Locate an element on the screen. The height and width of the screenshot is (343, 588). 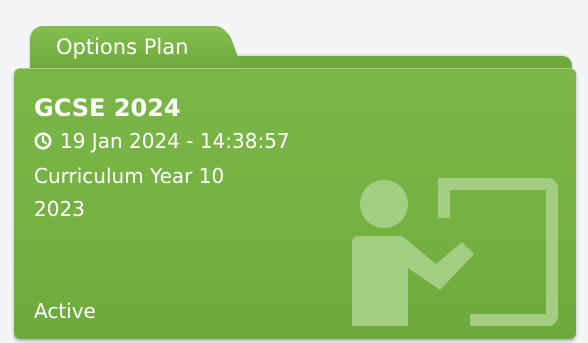
status-label: Active is located at coordinates (65, 311).